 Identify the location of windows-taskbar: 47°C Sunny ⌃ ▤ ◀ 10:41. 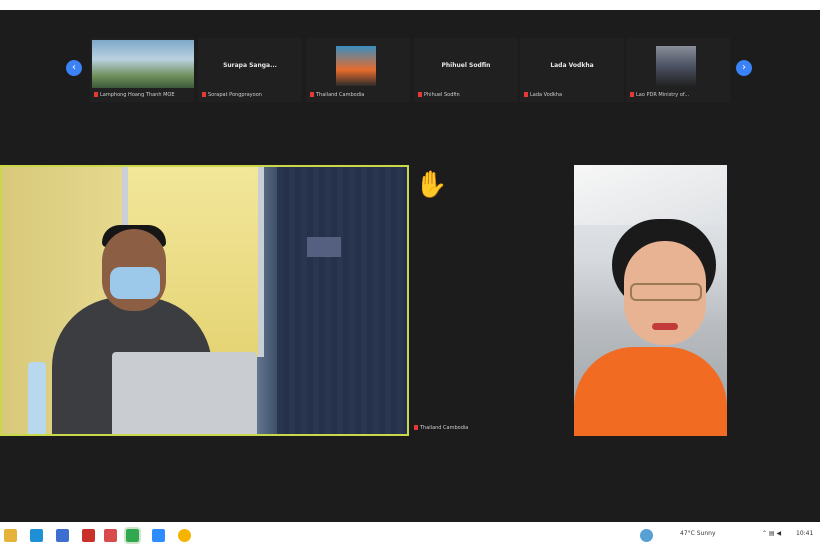
(410, 535).